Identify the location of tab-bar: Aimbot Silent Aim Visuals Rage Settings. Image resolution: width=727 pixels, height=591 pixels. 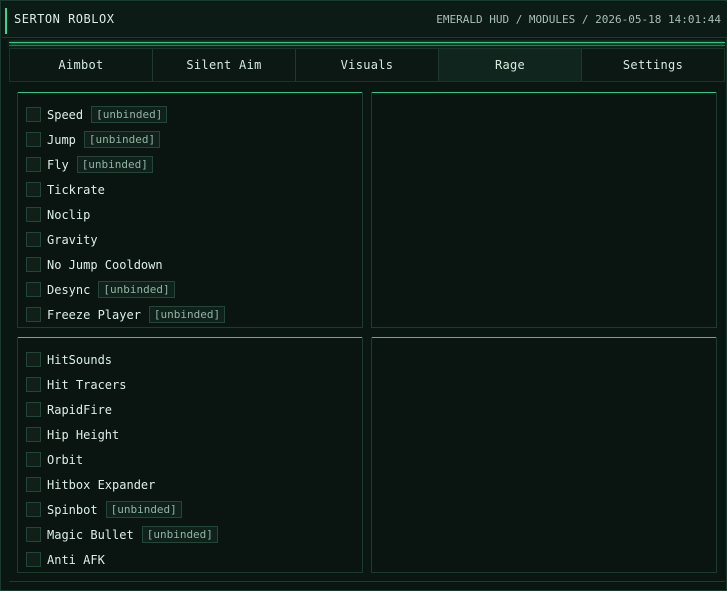
(367, 65).